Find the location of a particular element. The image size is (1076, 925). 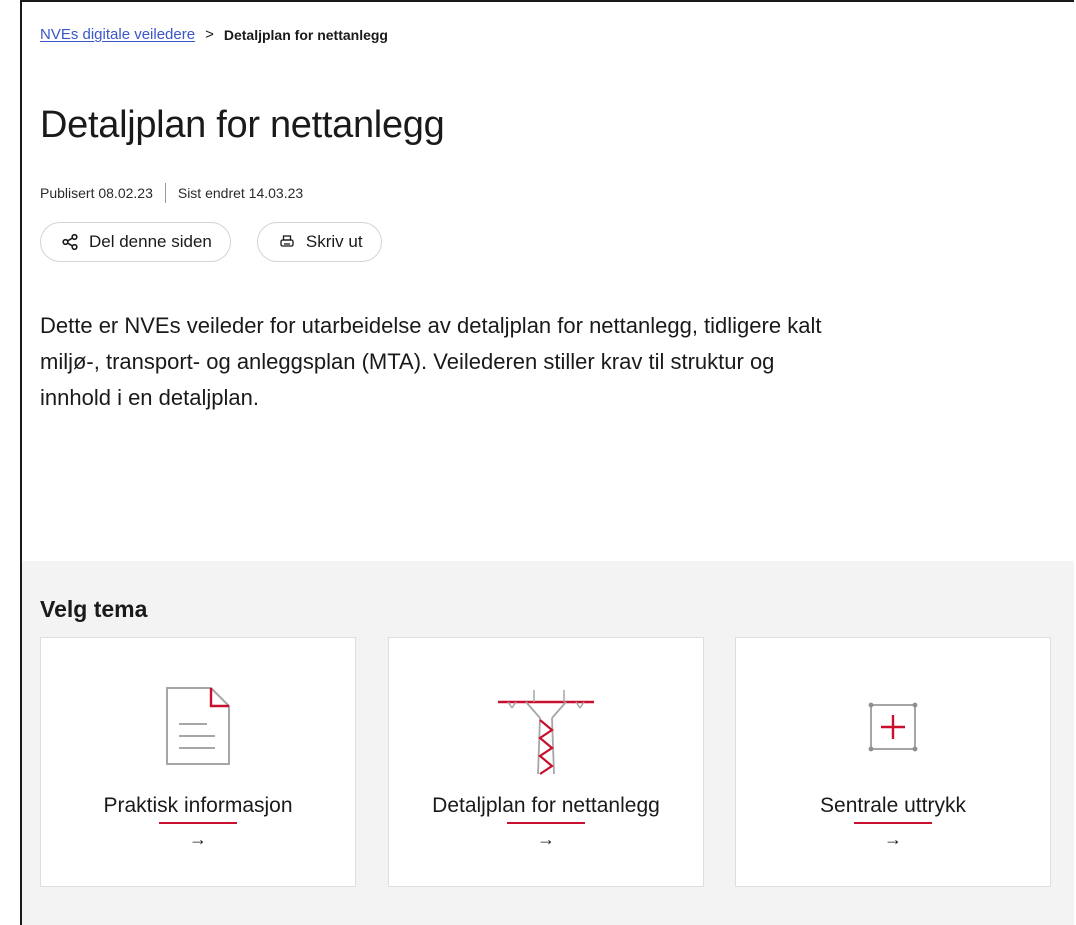

share-button-label: Del denne siden is located at coordinates (150, 241).